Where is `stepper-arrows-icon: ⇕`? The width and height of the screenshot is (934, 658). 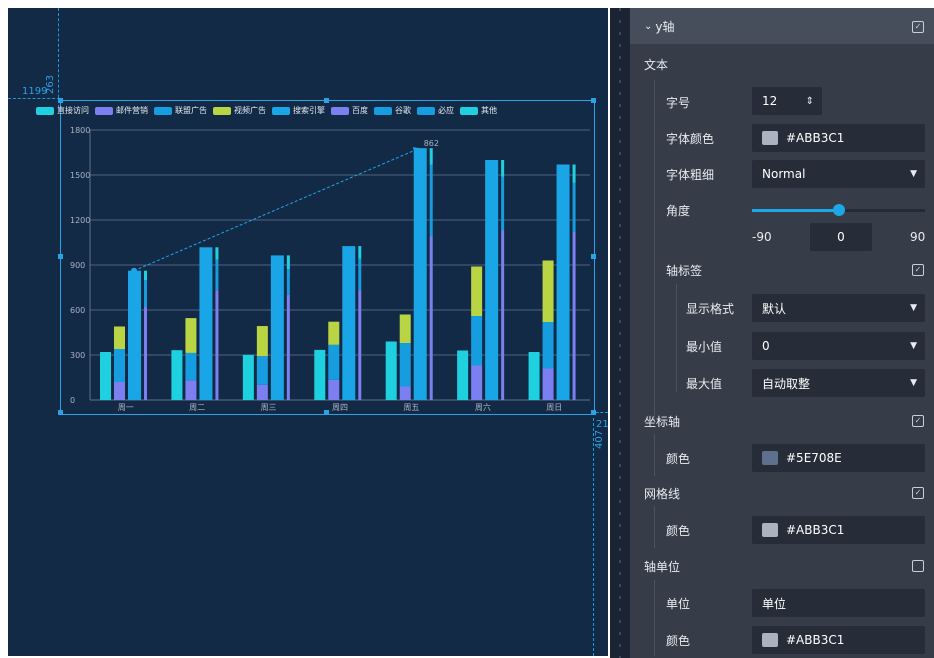 stepper-arrows-icon: ⇕ is located at coordinates (810, 101).